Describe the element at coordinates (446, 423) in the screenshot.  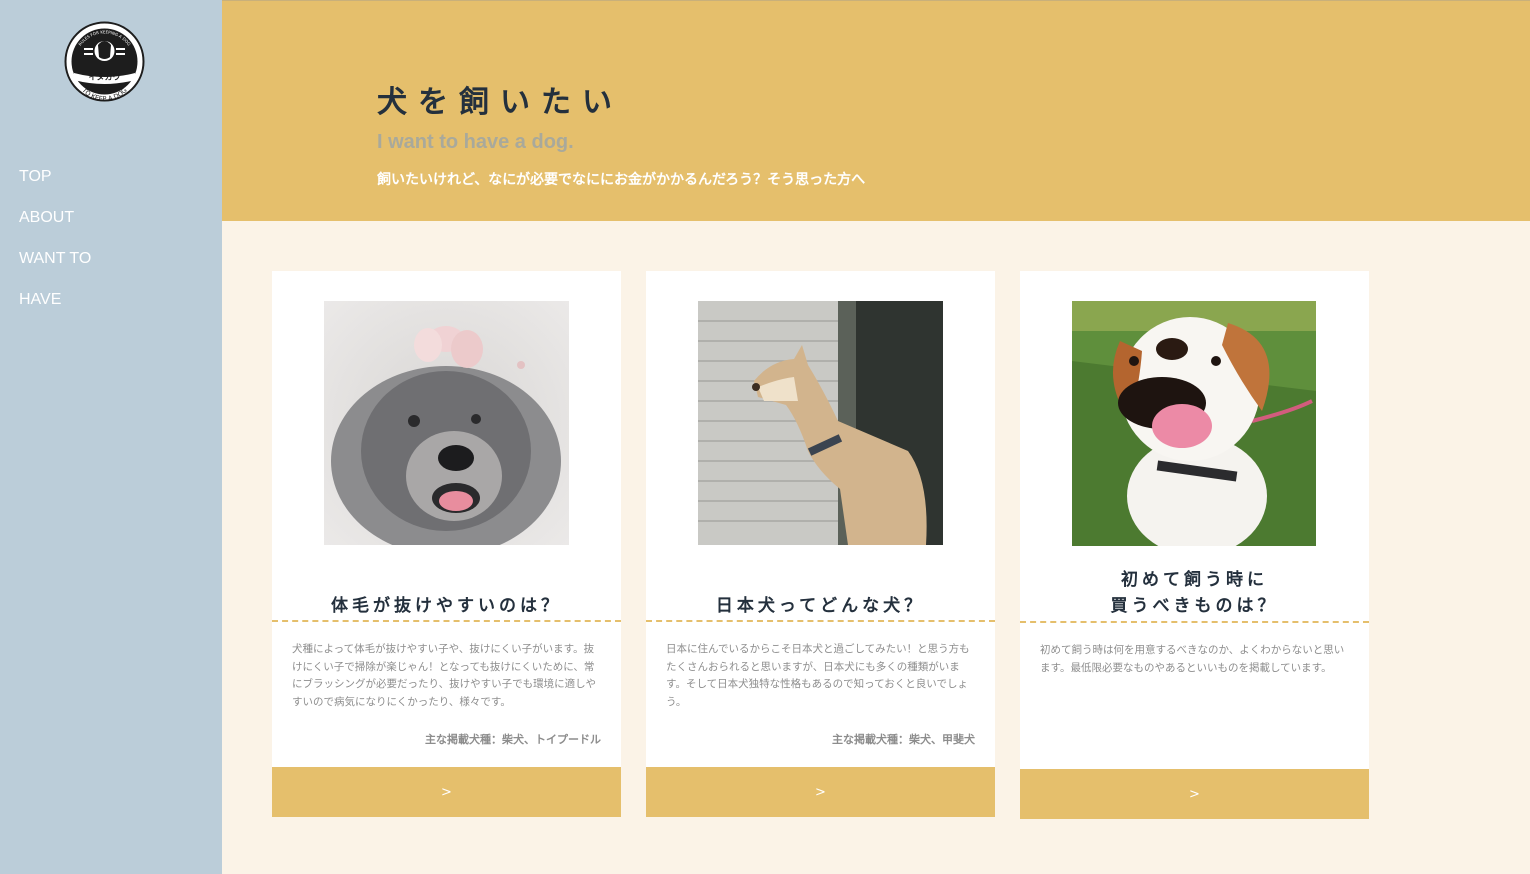
I see `poodle-photo` at that location.